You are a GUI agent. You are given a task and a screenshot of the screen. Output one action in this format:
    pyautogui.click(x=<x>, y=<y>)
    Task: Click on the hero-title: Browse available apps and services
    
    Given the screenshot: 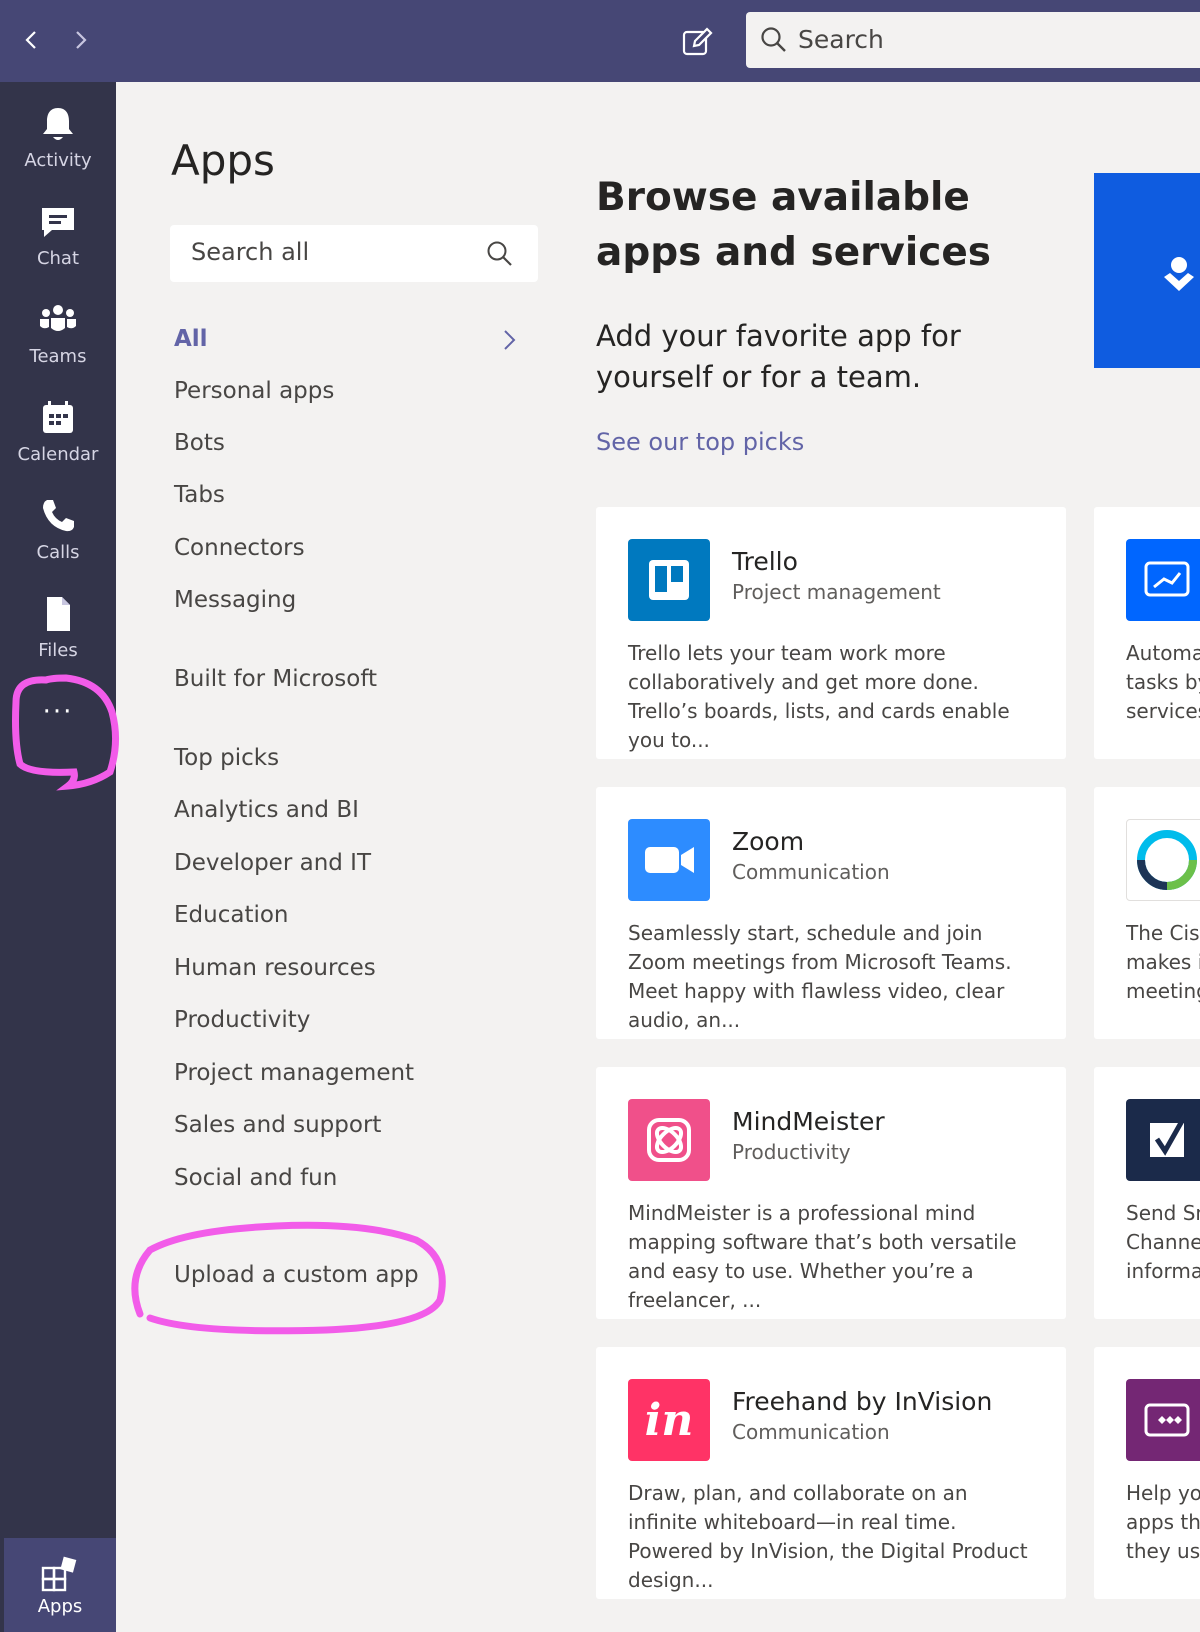 What is the action you would take?
    pyautogui.click(x=793, y=225)
    